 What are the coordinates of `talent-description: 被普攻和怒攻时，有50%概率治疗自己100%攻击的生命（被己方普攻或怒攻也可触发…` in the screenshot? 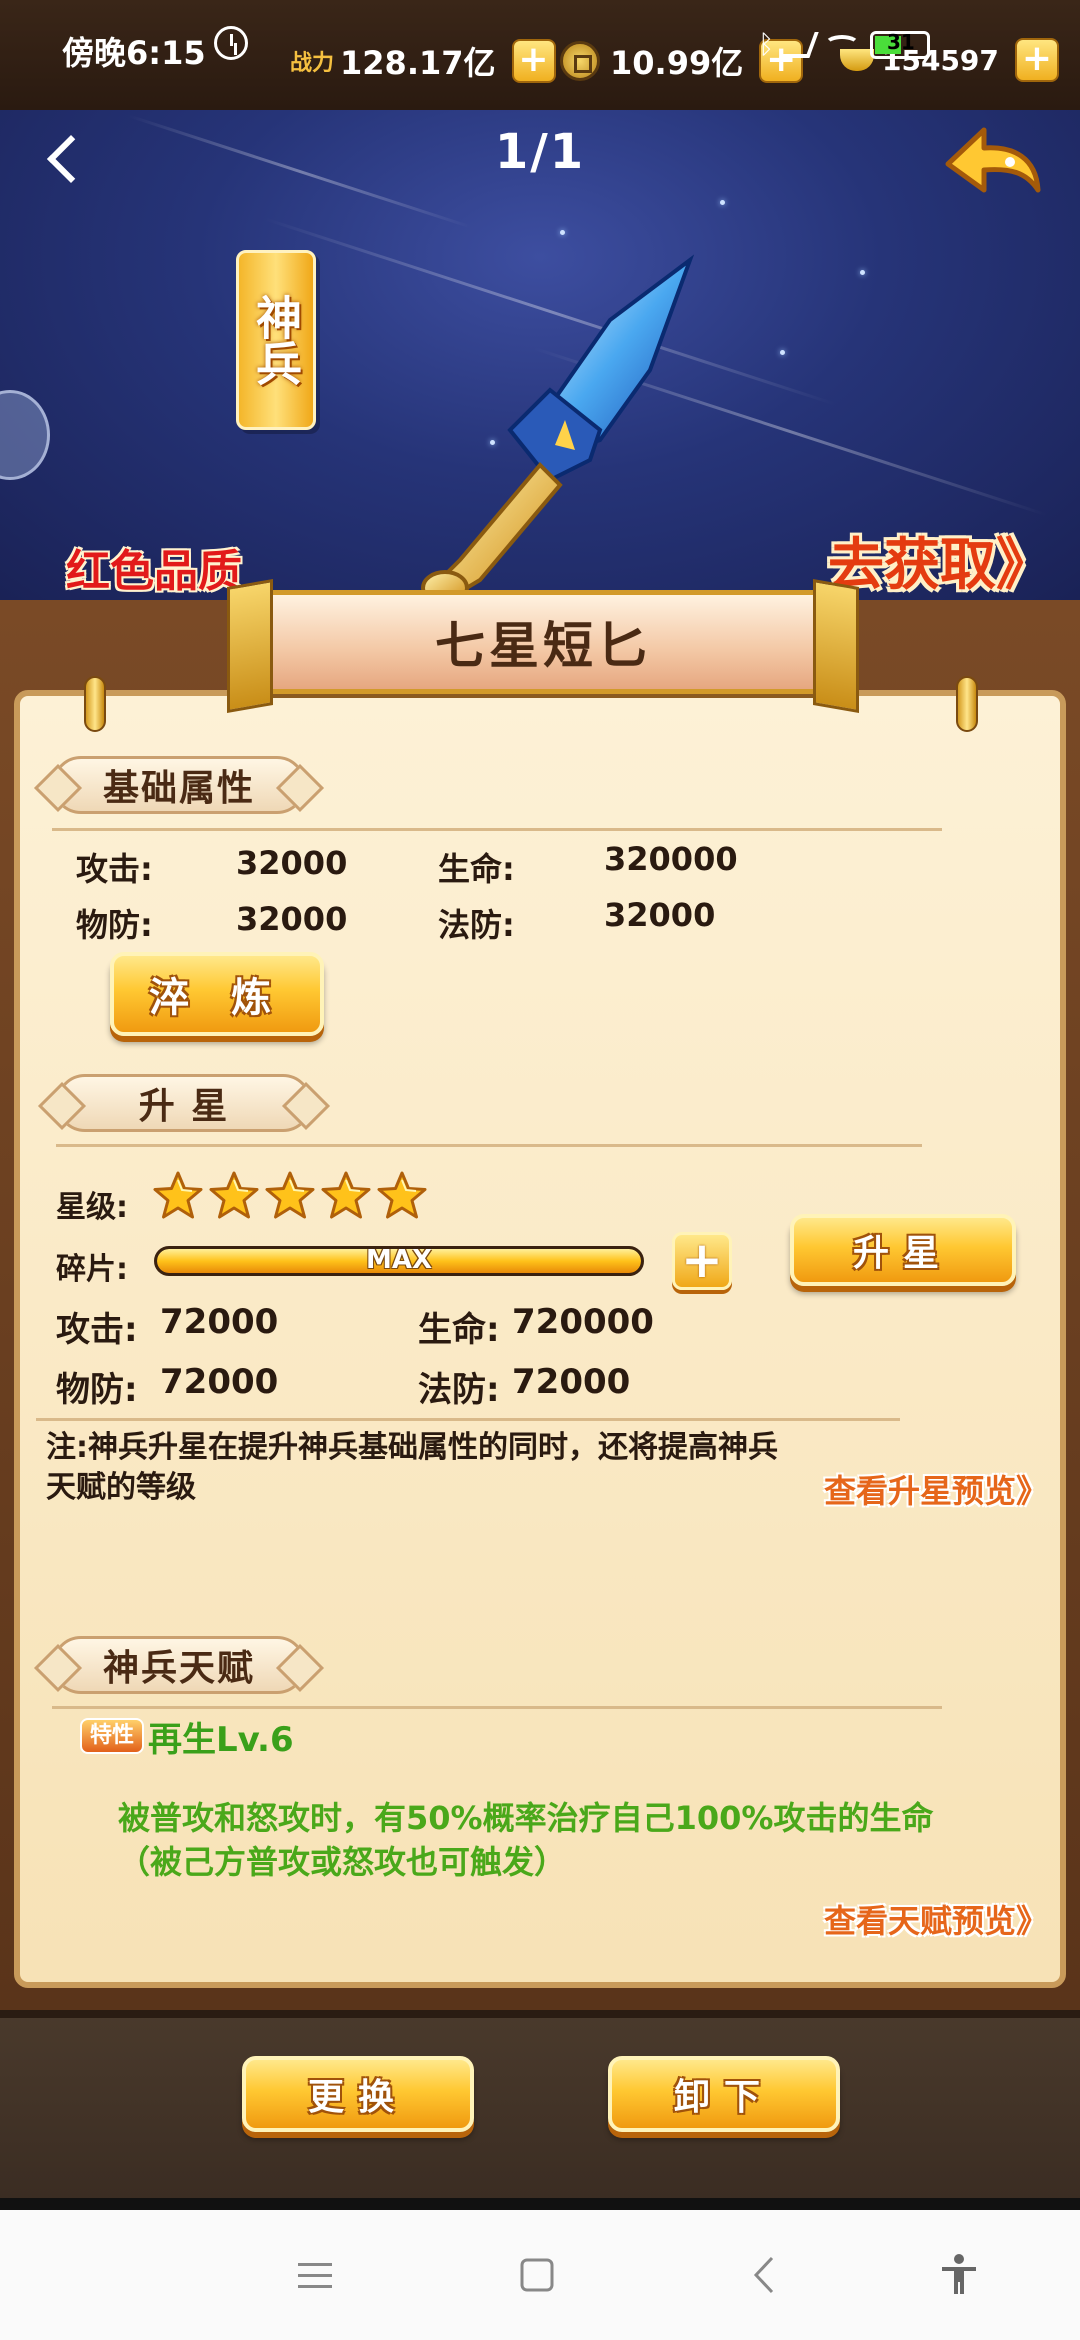 It's located at (526, 1840).